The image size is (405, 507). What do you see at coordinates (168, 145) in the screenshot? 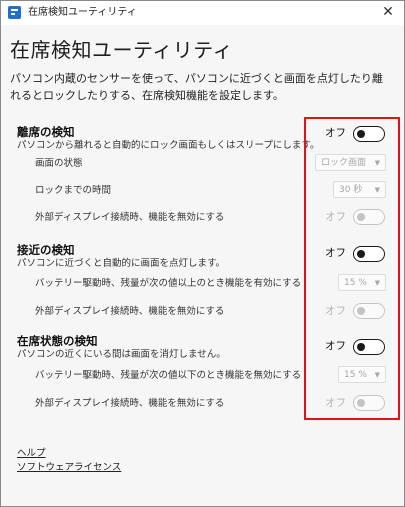
I see `leave-section-subtitle: パソコンから離れると自動的にロック画面もしくはスリープにします。` at bounding box center [168, 145].